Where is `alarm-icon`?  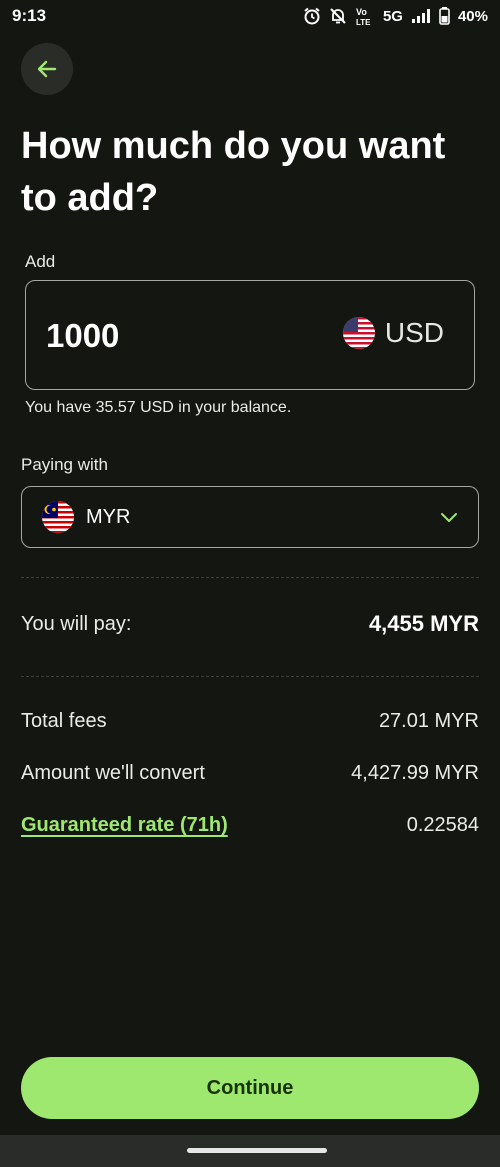
alarm-icon is located at coordinates (312, 16).